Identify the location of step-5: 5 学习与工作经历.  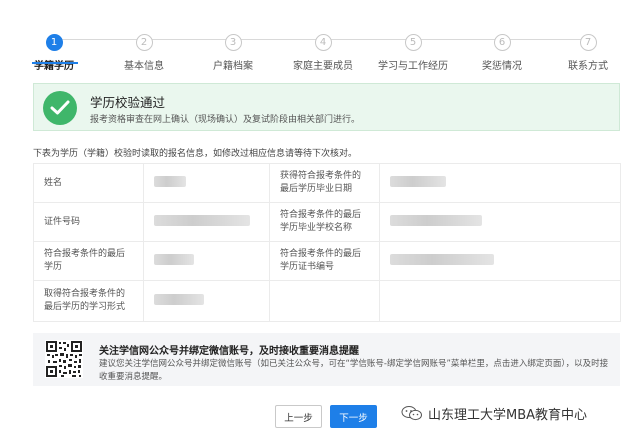
(413, 50).